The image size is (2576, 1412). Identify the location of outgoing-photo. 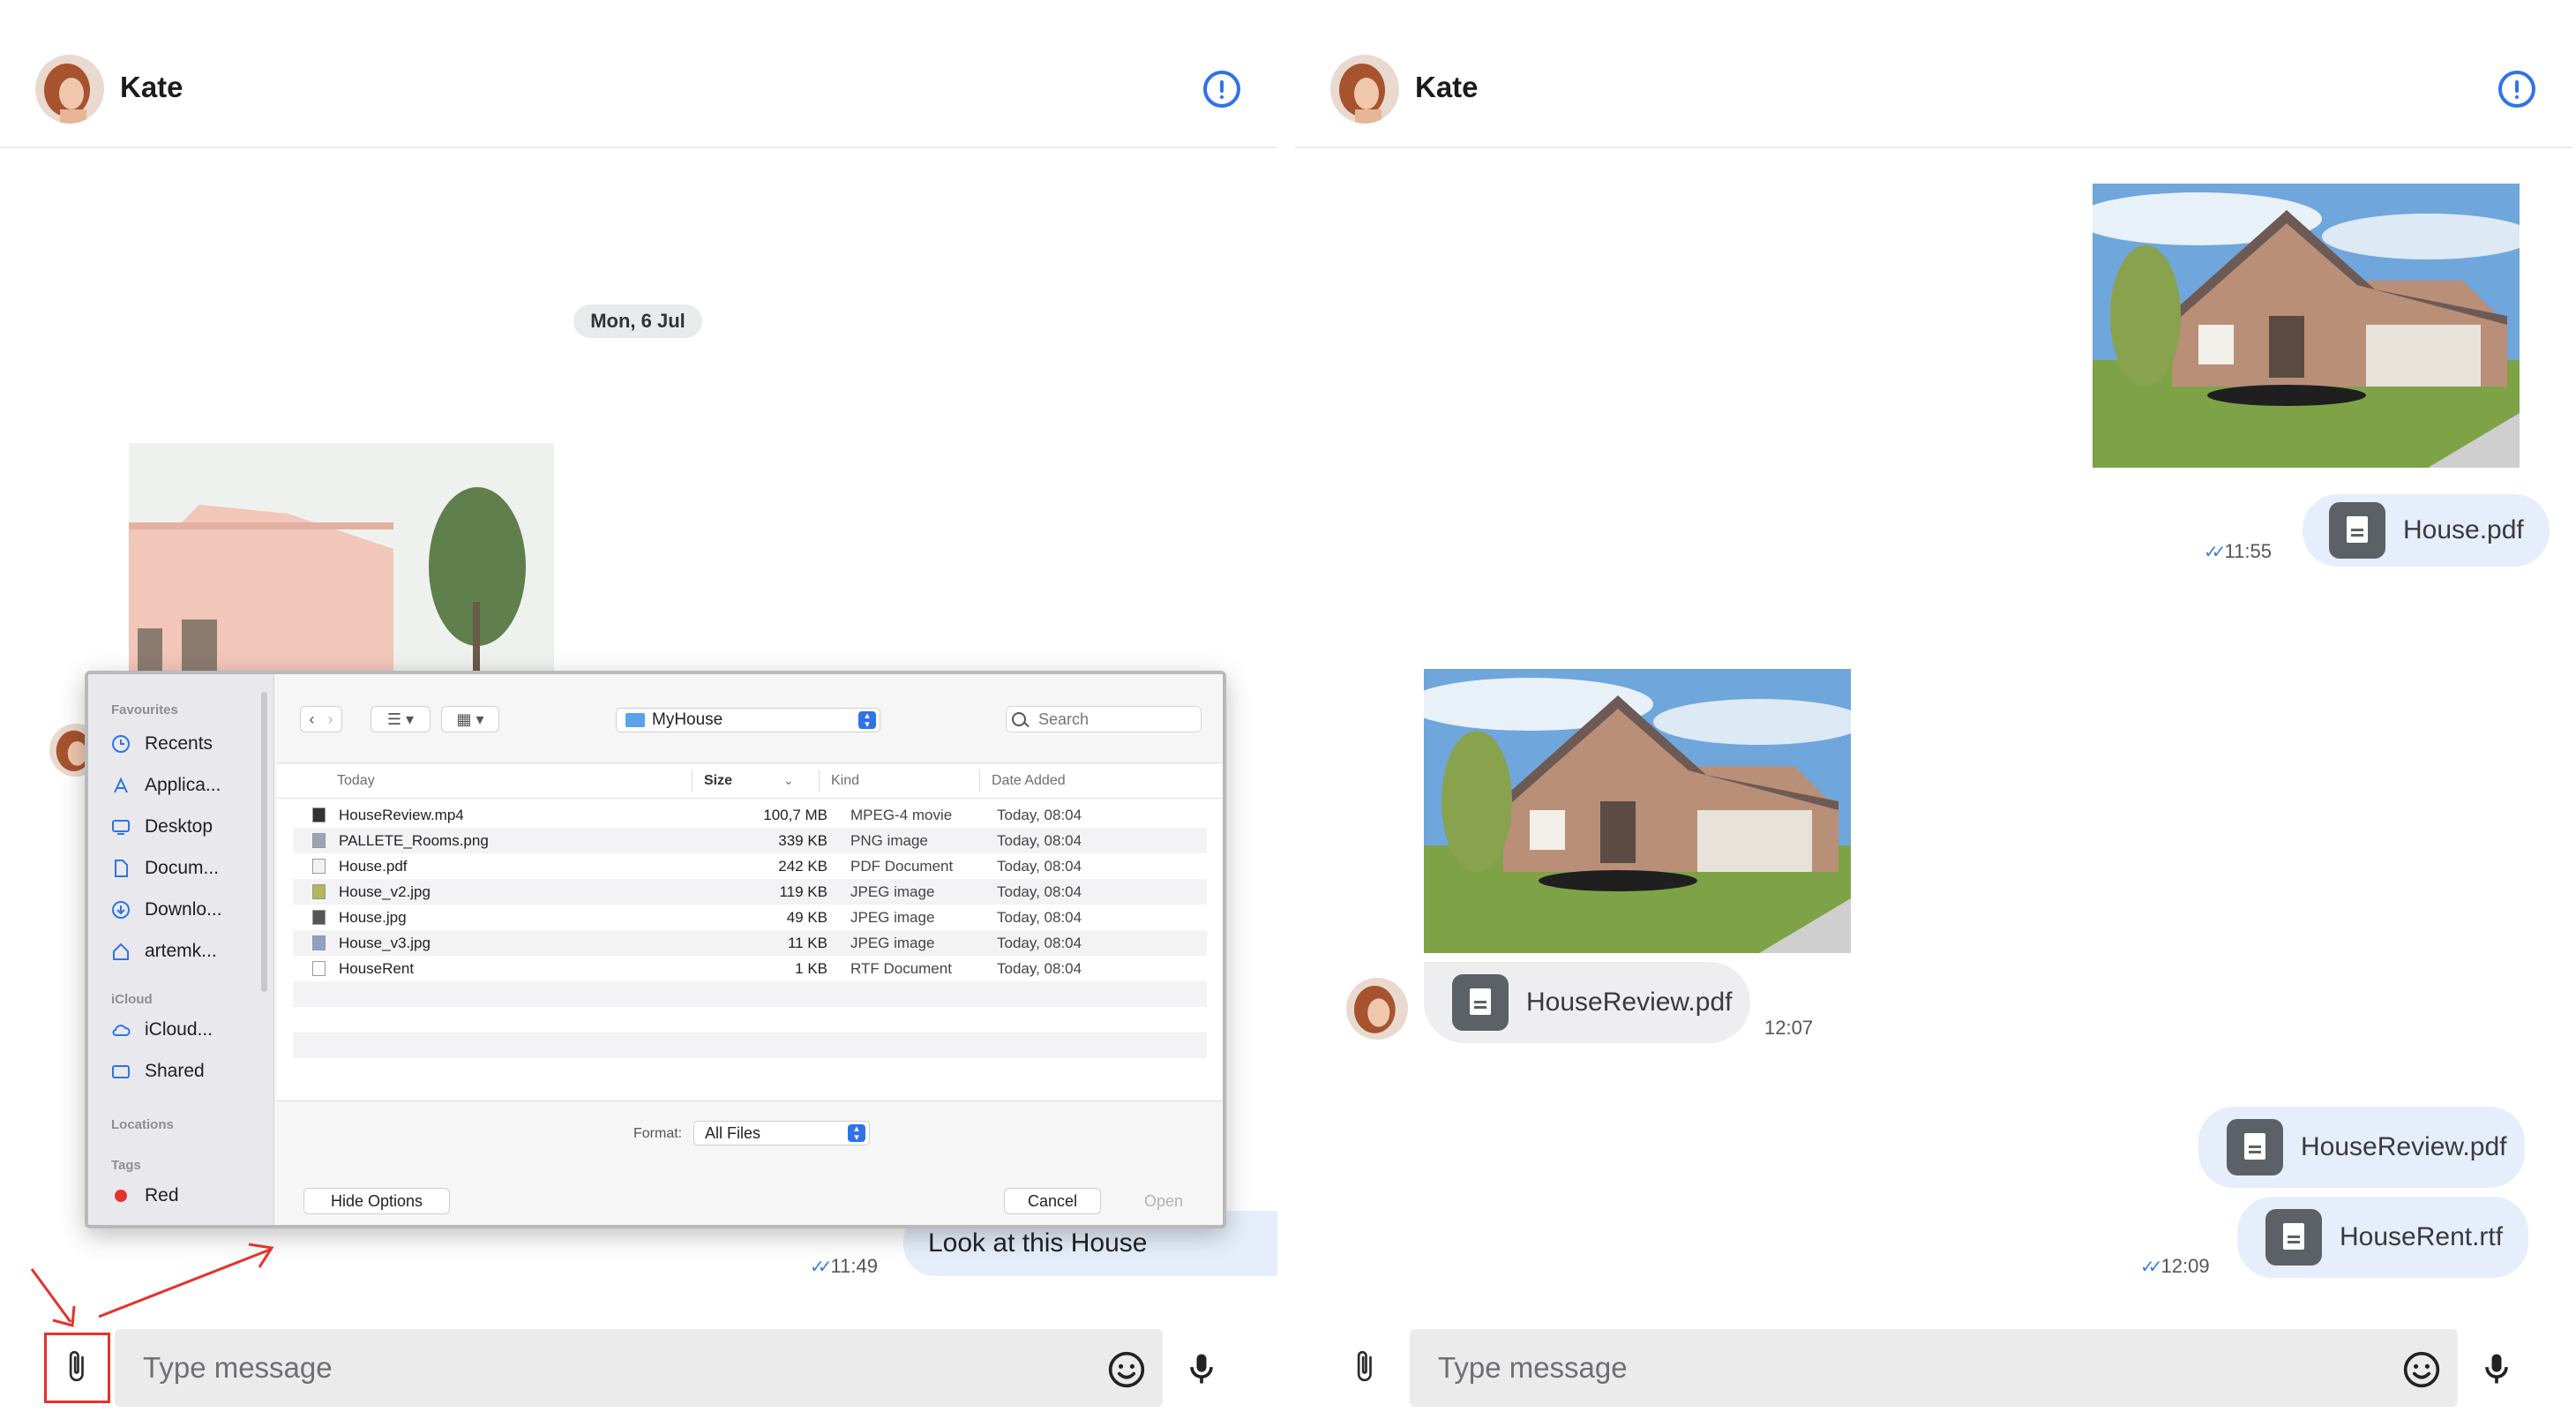
(2306, 326).